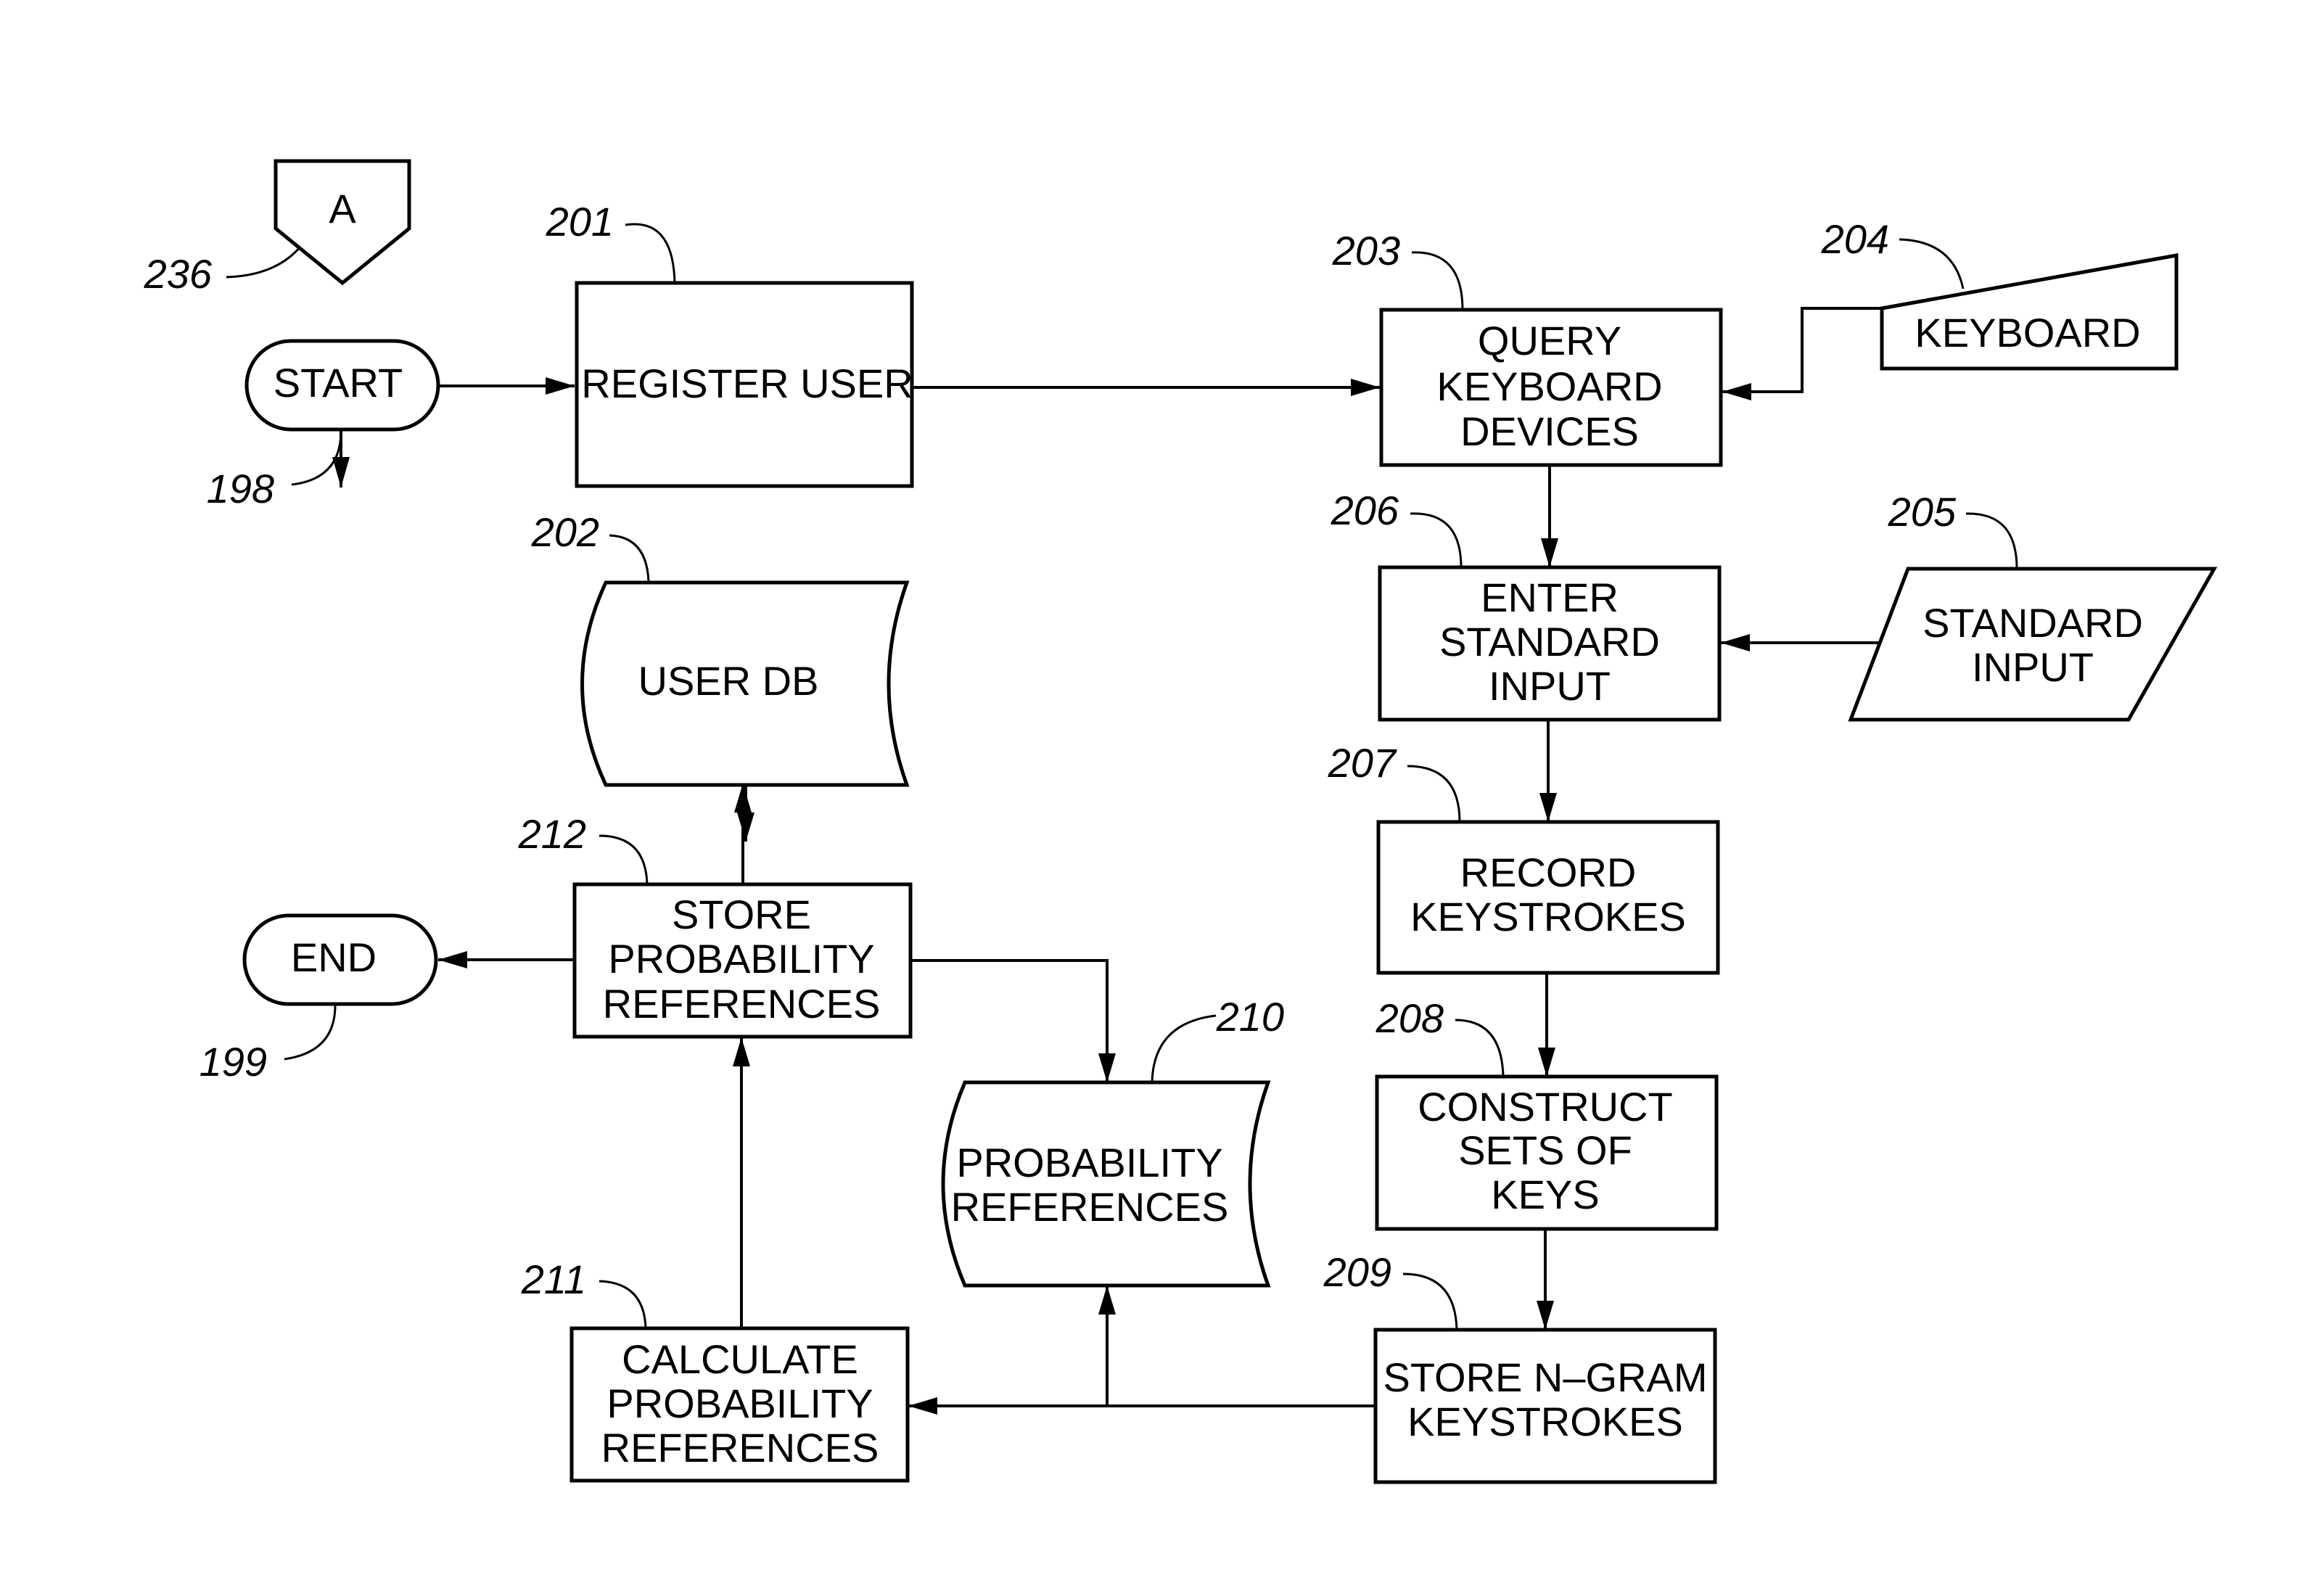 This screenshot has width=2307, height=1596. What do you see at coordinates (1922, 512) in the screenshot?
I see `ref-numeral: 205` at bounding box center [1922, 512].